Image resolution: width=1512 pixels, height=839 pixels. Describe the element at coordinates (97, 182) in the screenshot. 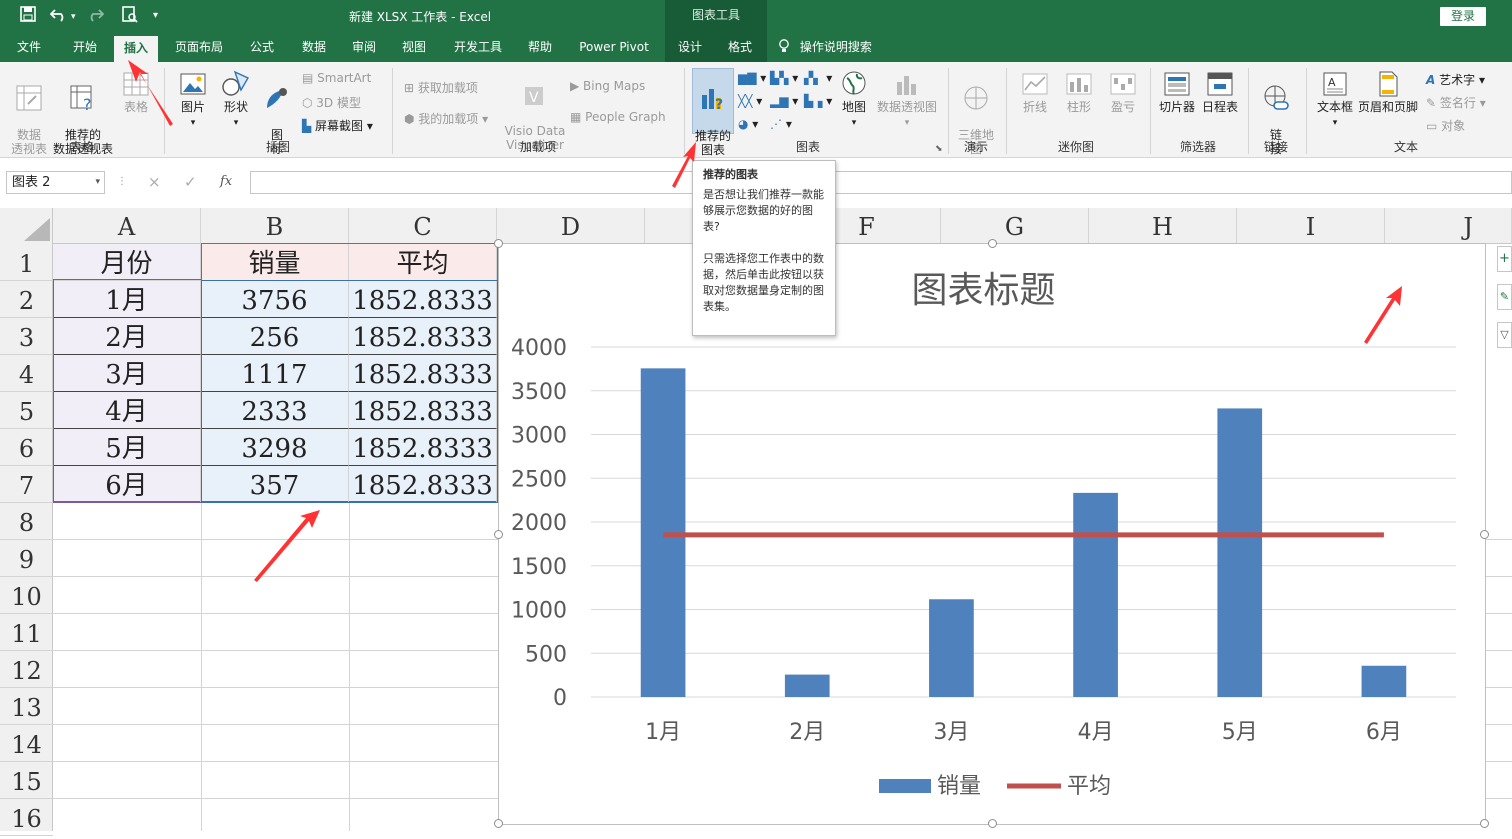

I see `name-box-dropdown-icon: ▾` at that location.